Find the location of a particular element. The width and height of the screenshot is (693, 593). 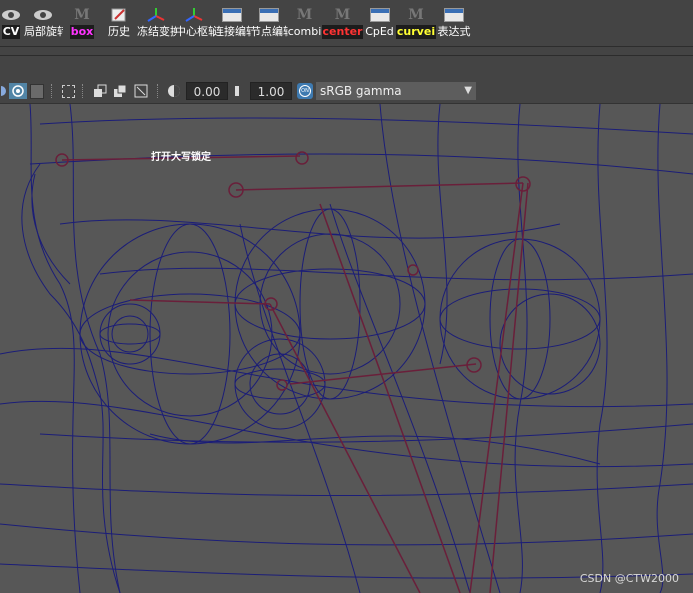

viewport-toolbar: 0.00 1.00 ON sRGB gamma ▼ is located at coordinates (346, 91).